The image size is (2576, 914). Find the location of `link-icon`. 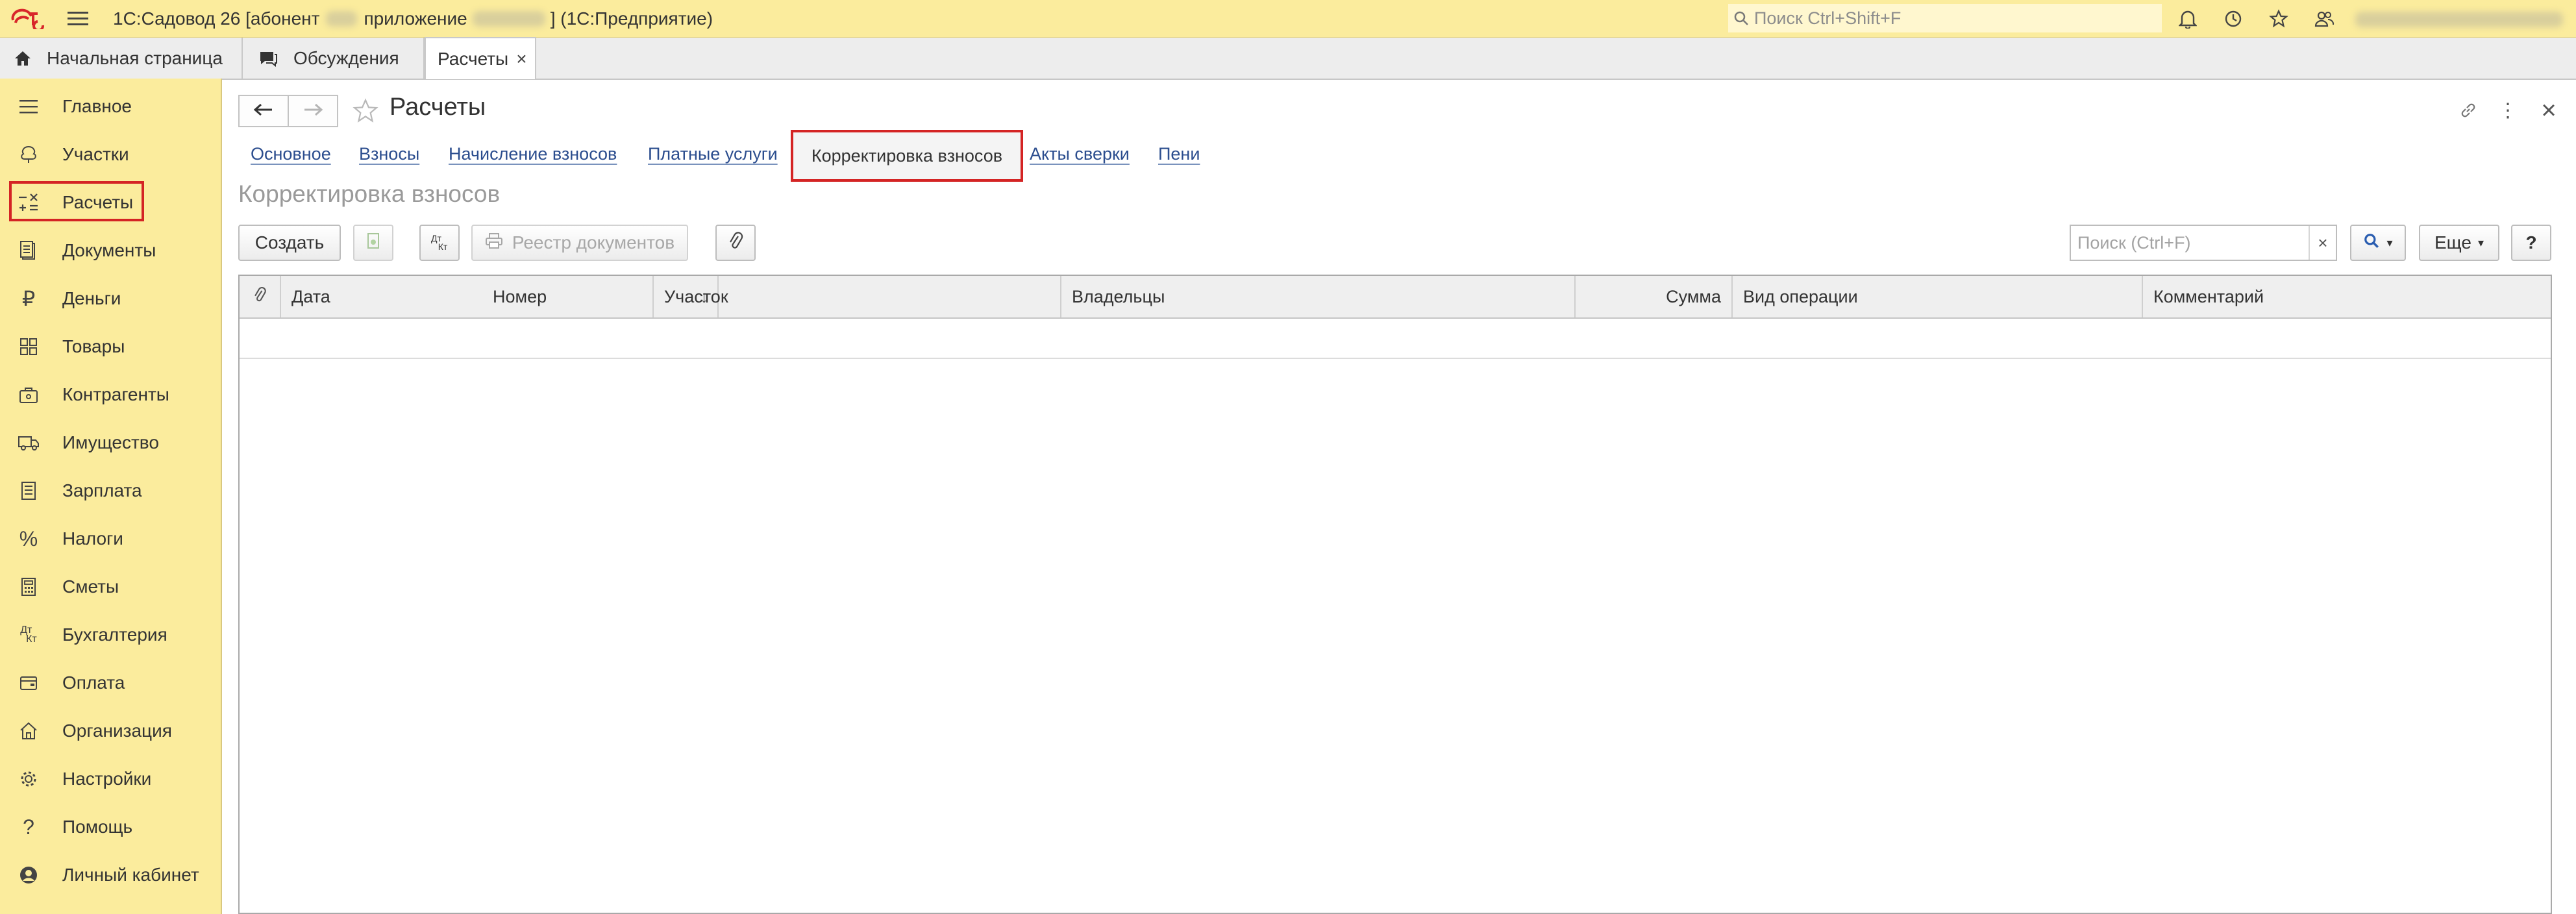

link-icon is located at coordinates (2468, 110).